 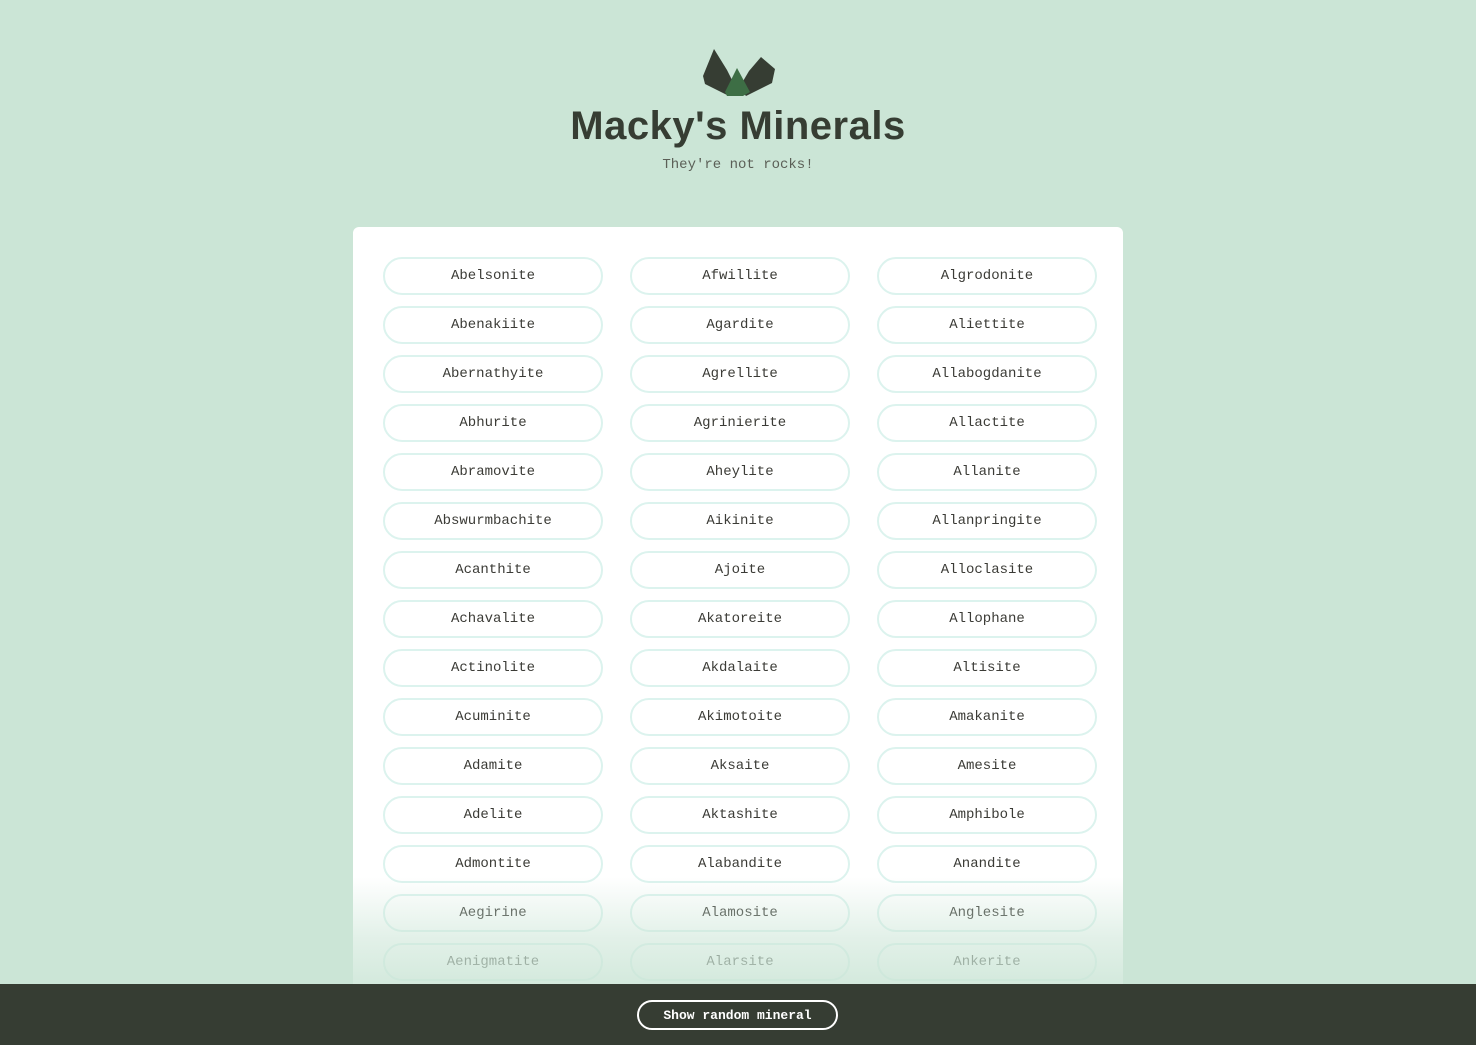 I want to click on mineral-button: Aikinite, so click(x=740, y=521).